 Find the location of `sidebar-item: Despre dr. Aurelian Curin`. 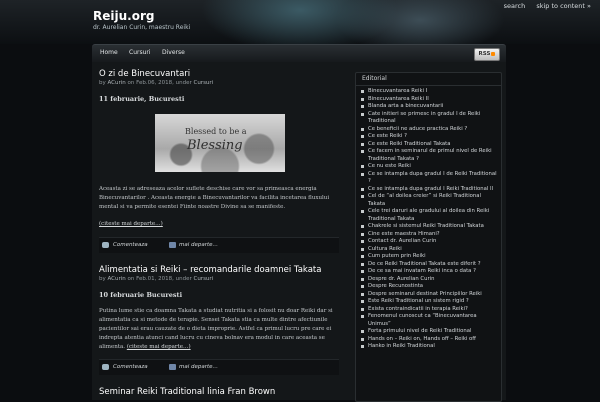

sidebar-item: Despre dr. Aurelian Curin is located at coordinates (429, 280).